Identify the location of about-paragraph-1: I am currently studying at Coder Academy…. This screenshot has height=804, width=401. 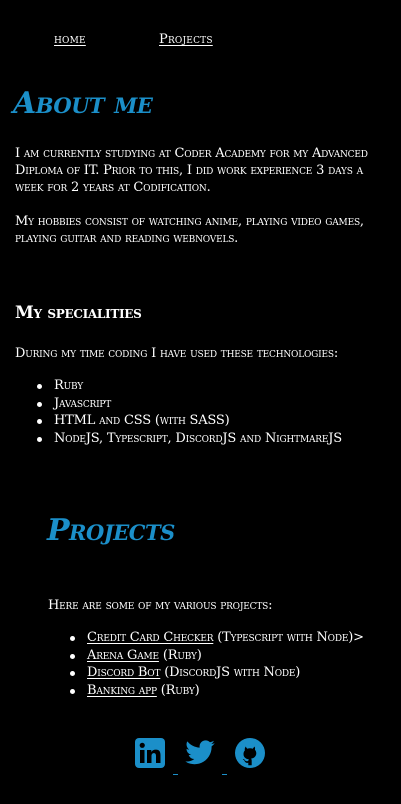
(191, 170).